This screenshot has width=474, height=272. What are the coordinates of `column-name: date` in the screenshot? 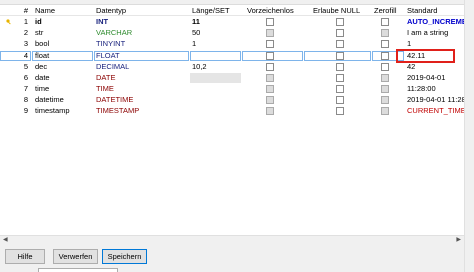 It's located at (64, 78).